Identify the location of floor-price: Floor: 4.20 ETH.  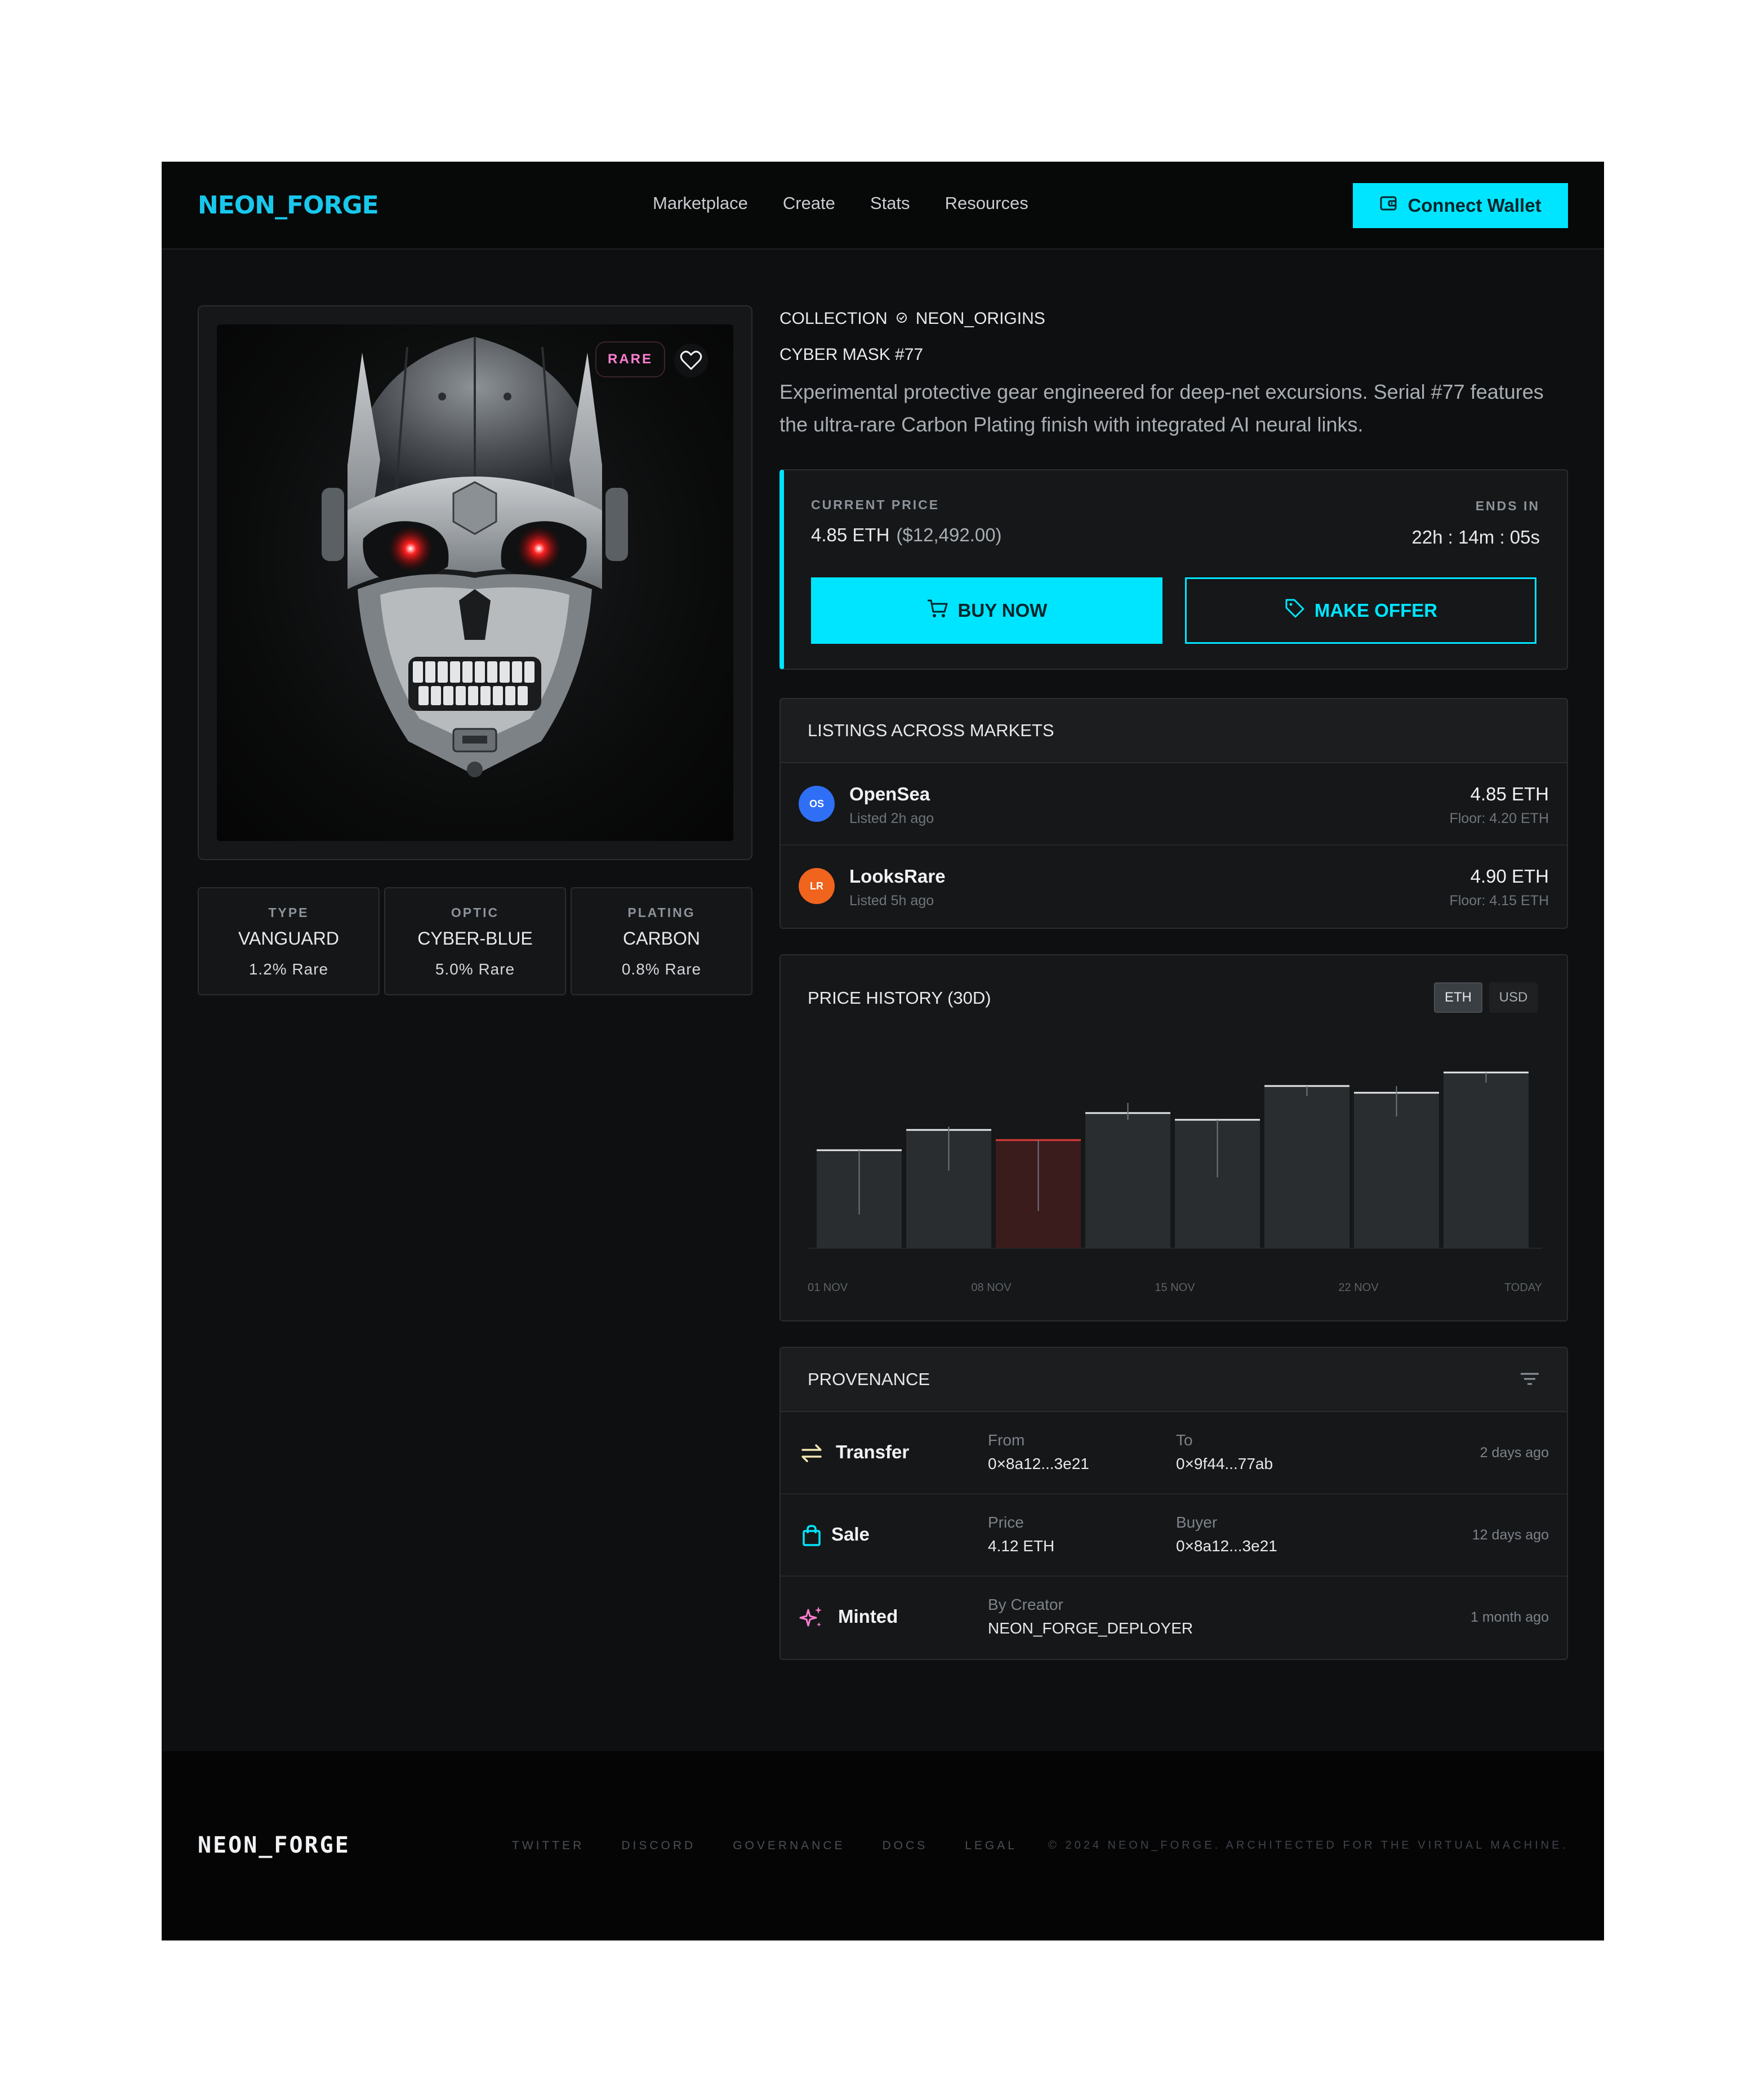
(1499, 818).